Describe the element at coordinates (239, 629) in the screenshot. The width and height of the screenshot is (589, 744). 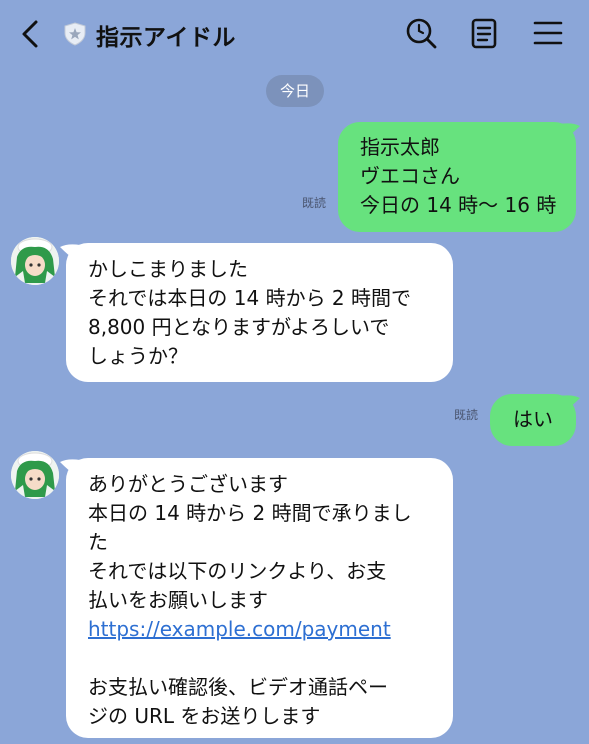
I see `payment-link: https://example.com/payment` at that location.